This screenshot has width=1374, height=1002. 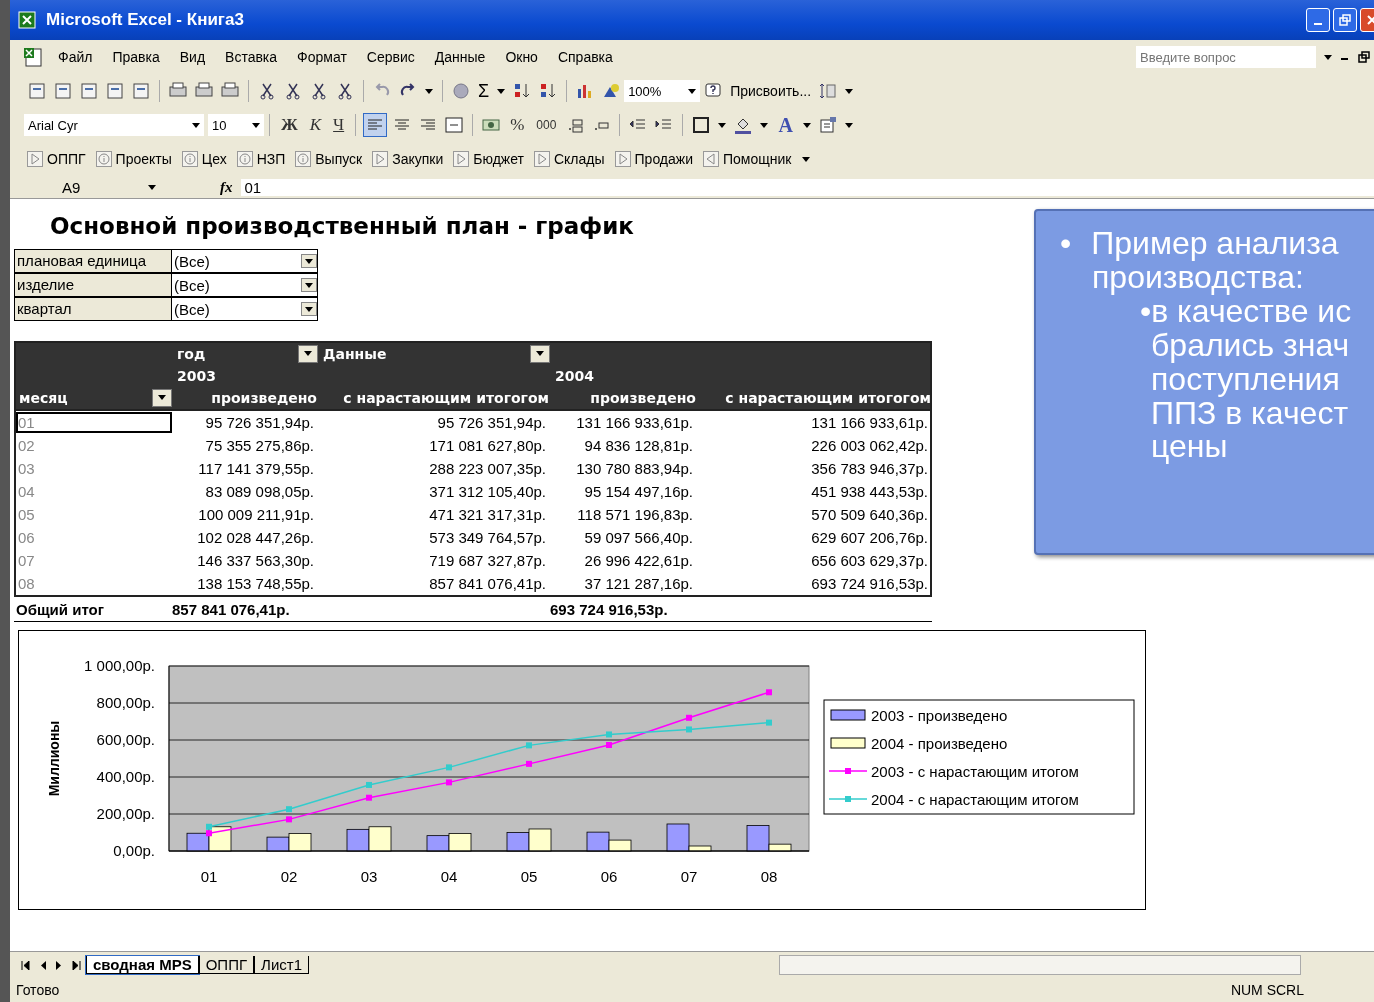 What do you see at coordinates (281, 965) in the screenshot?
I see `sheet-tab: Лист1` at bounding box center [281, 965].